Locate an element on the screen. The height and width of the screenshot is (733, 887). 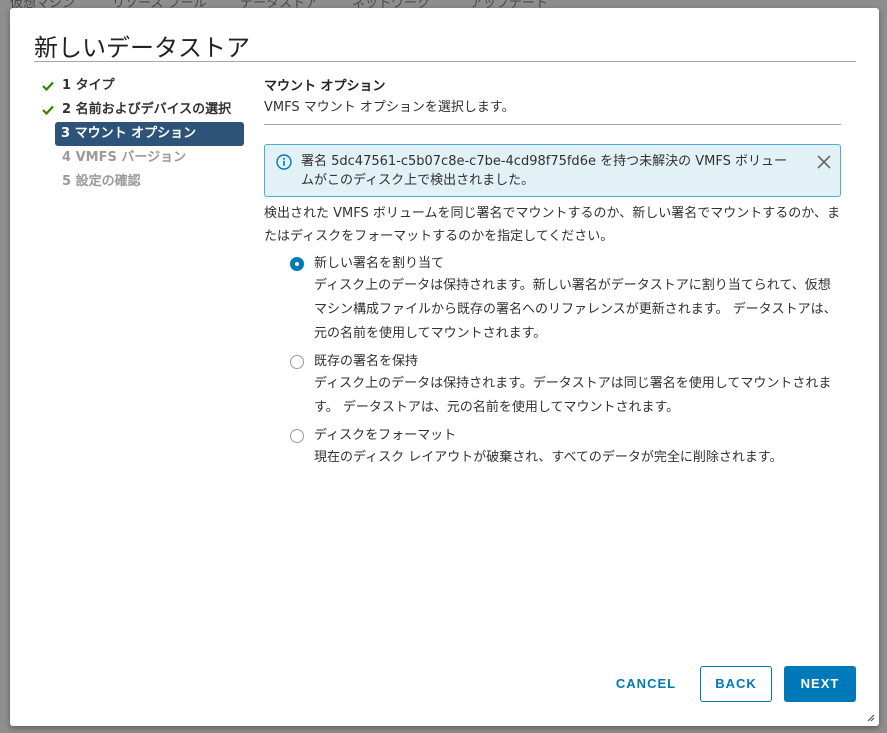
step-name-device: 2 名前およびデバイスの選択 is located at coordinates (143, 110).